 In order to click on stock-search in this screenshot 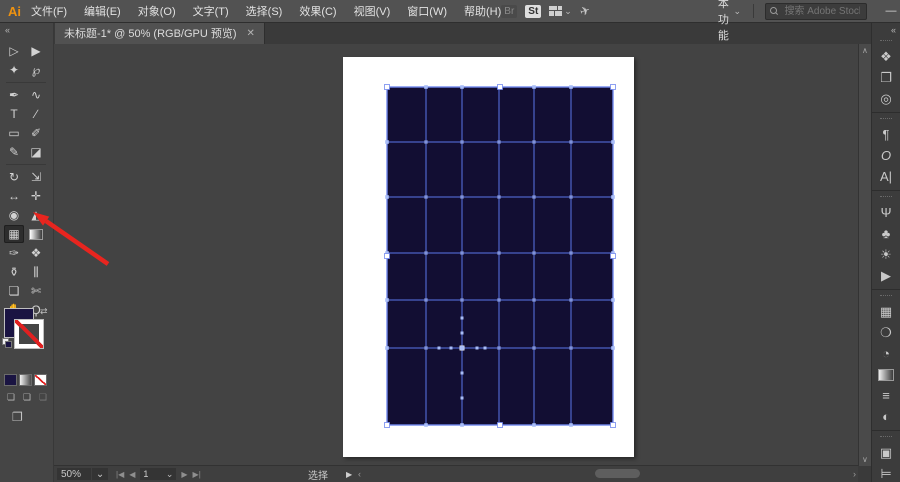, I will do `click(816, 11)`.